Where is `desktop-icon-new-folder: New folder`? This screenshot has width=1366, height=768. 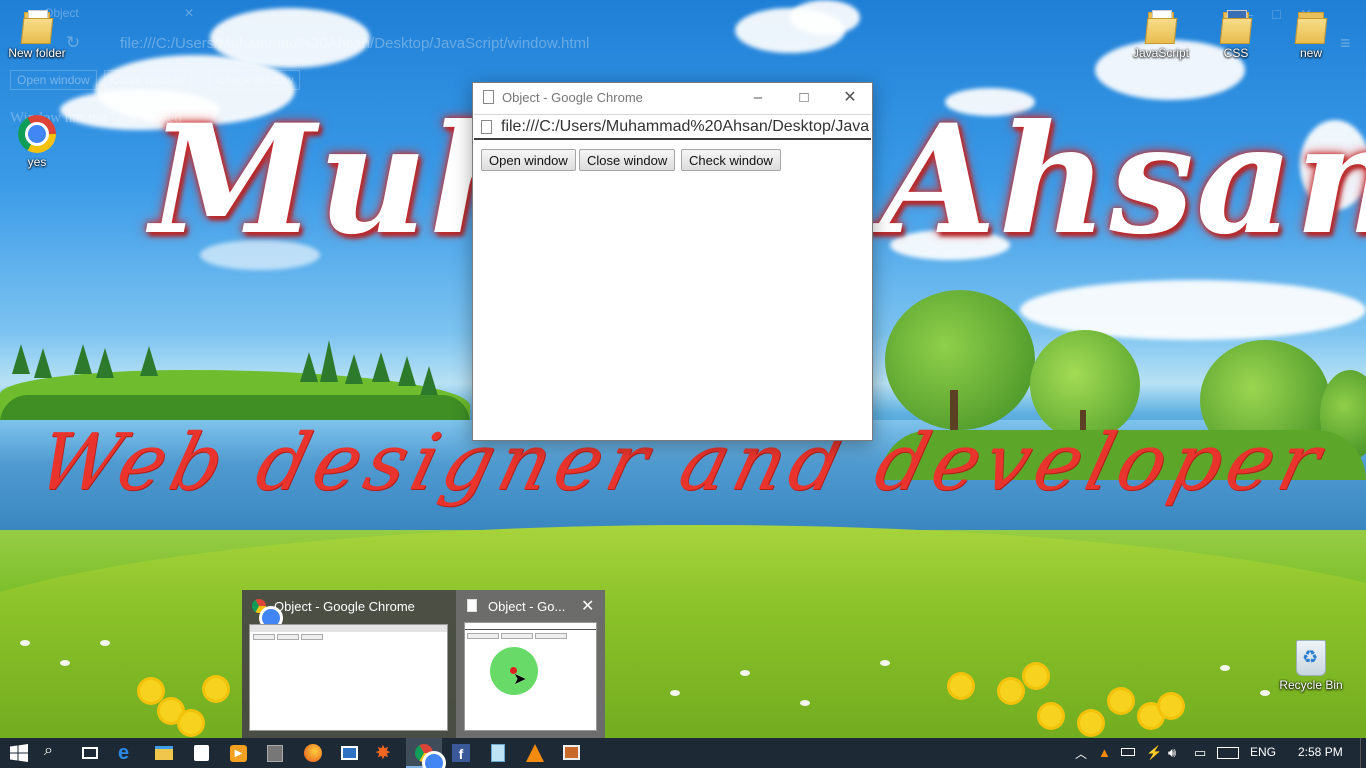 desktop-icon-new-folder: New folder is located at coordinates (37, 35).